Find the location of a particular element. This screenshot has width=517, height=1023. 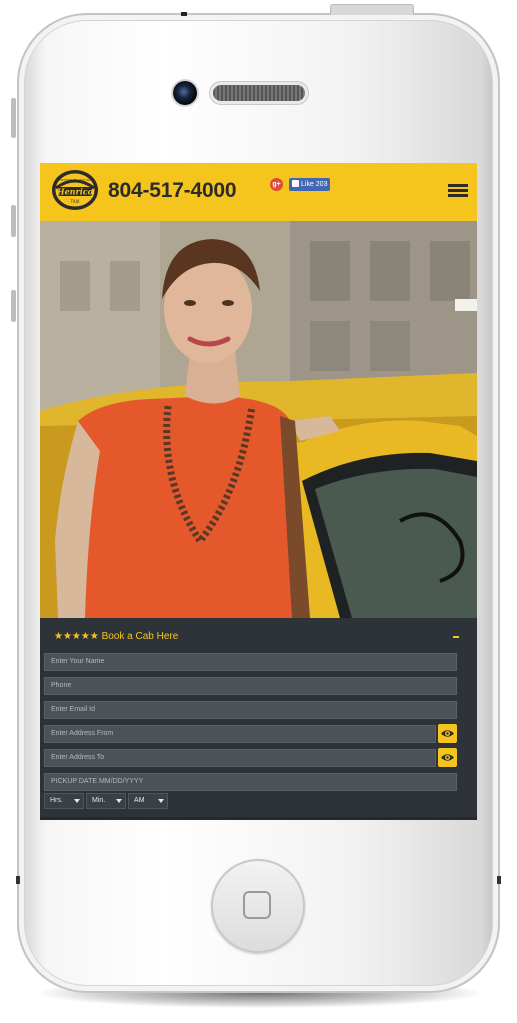

logo-sub: TAXI is located at coordinates (75, 201).